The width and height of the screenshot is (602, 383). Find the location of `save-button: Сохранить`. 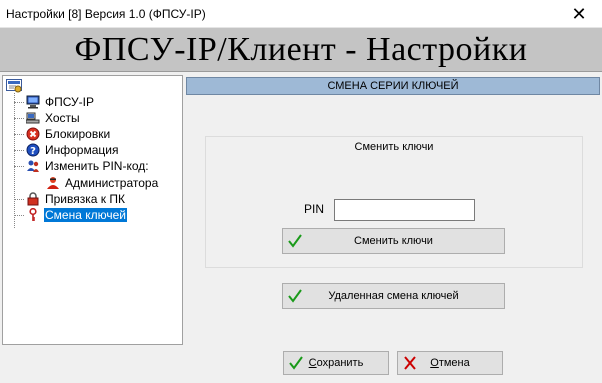

save-button: Сохранить is located at coordinates (336, 363).